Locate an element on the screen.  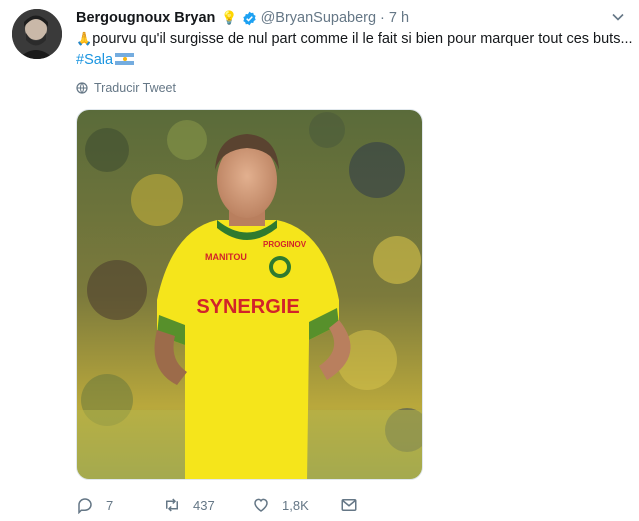
author-handle: @BryanSupaberg is located at coordinates (318, 18).